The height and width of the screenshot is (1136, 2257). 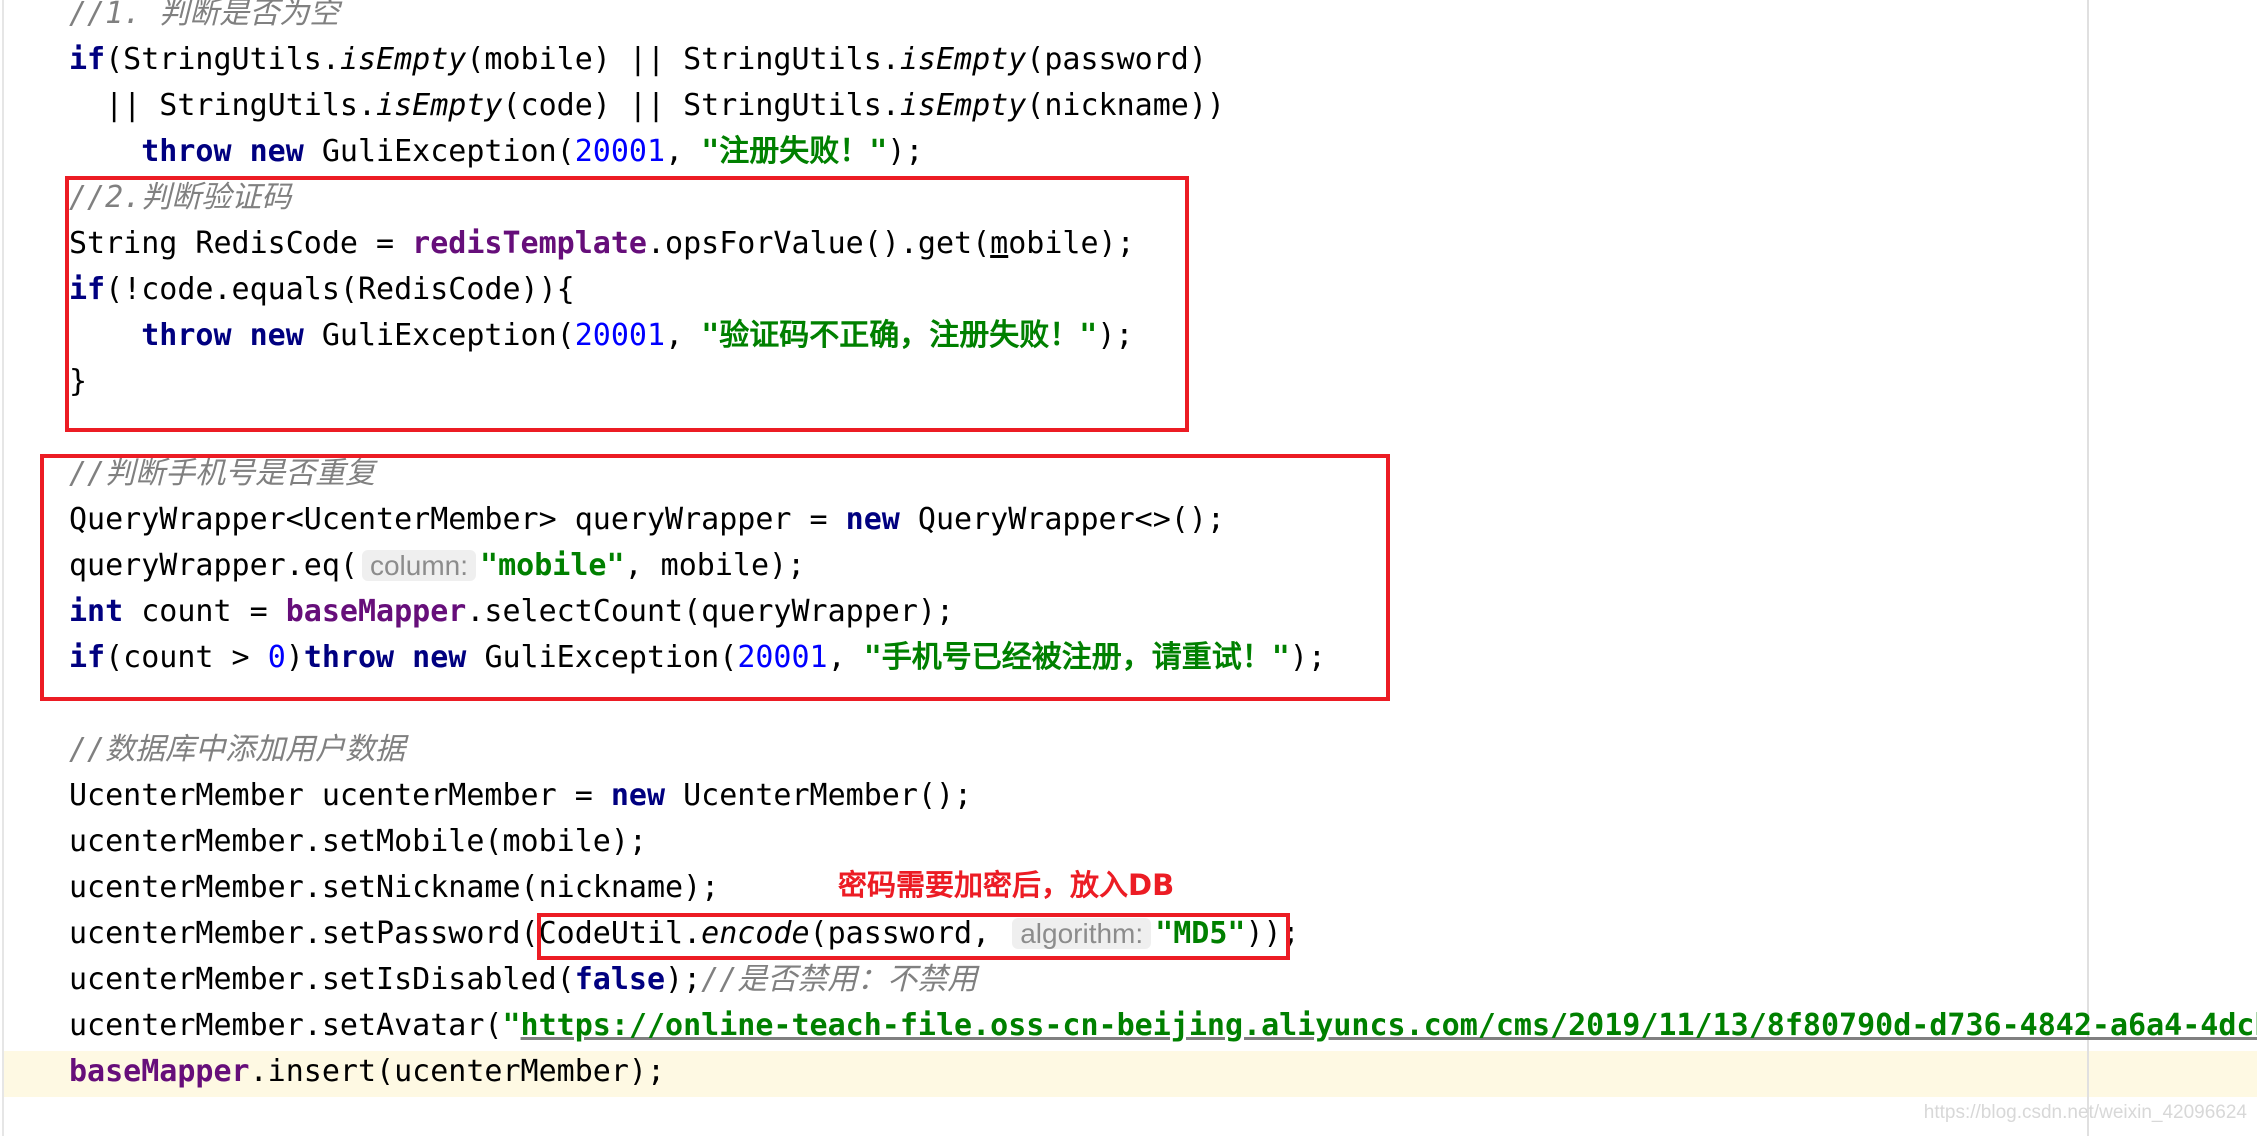 What do you see at coordinates (448, 151) in the screenshot?
I see `code-token: GuliException(` at bounding box center [448, 151].